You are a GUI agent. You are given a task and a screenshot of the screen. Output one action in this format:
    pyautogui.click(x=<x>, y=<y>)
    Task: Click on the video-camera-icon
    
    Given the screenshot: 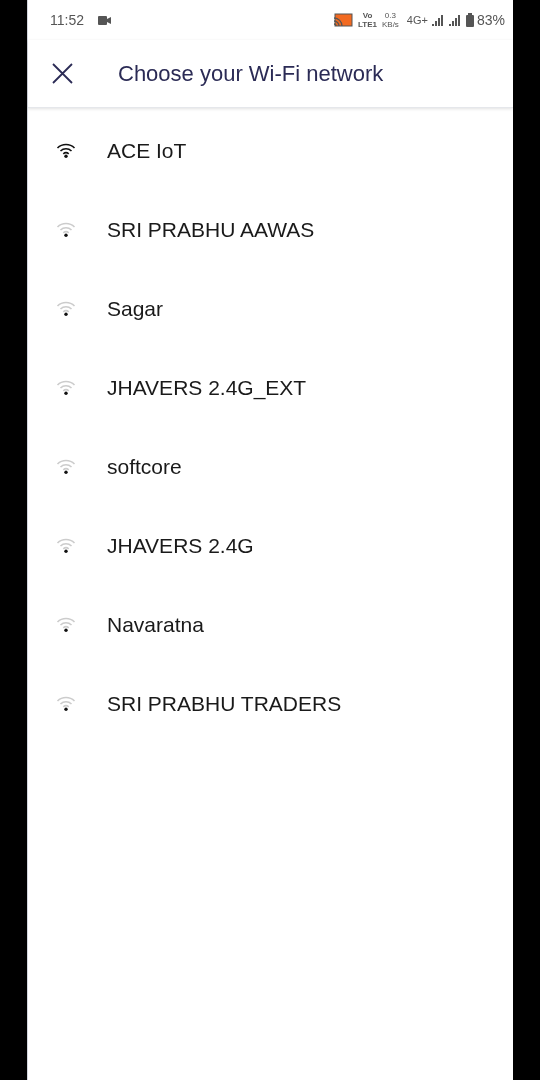 What is the action you would take?
    pyautogui.click(x=104, y=20)
    